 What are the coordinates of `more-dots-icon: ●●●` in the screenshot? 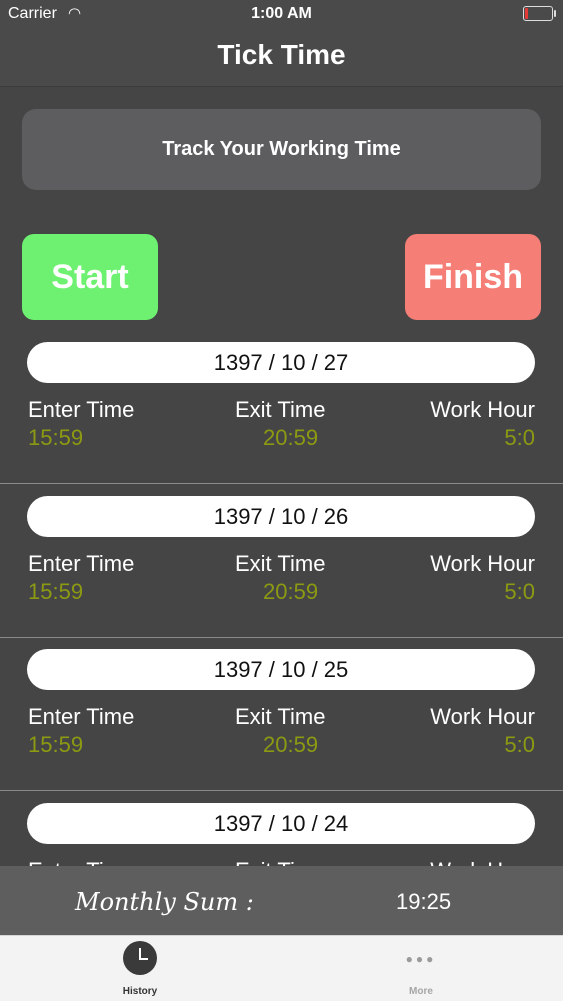 It's located at (421, 959).